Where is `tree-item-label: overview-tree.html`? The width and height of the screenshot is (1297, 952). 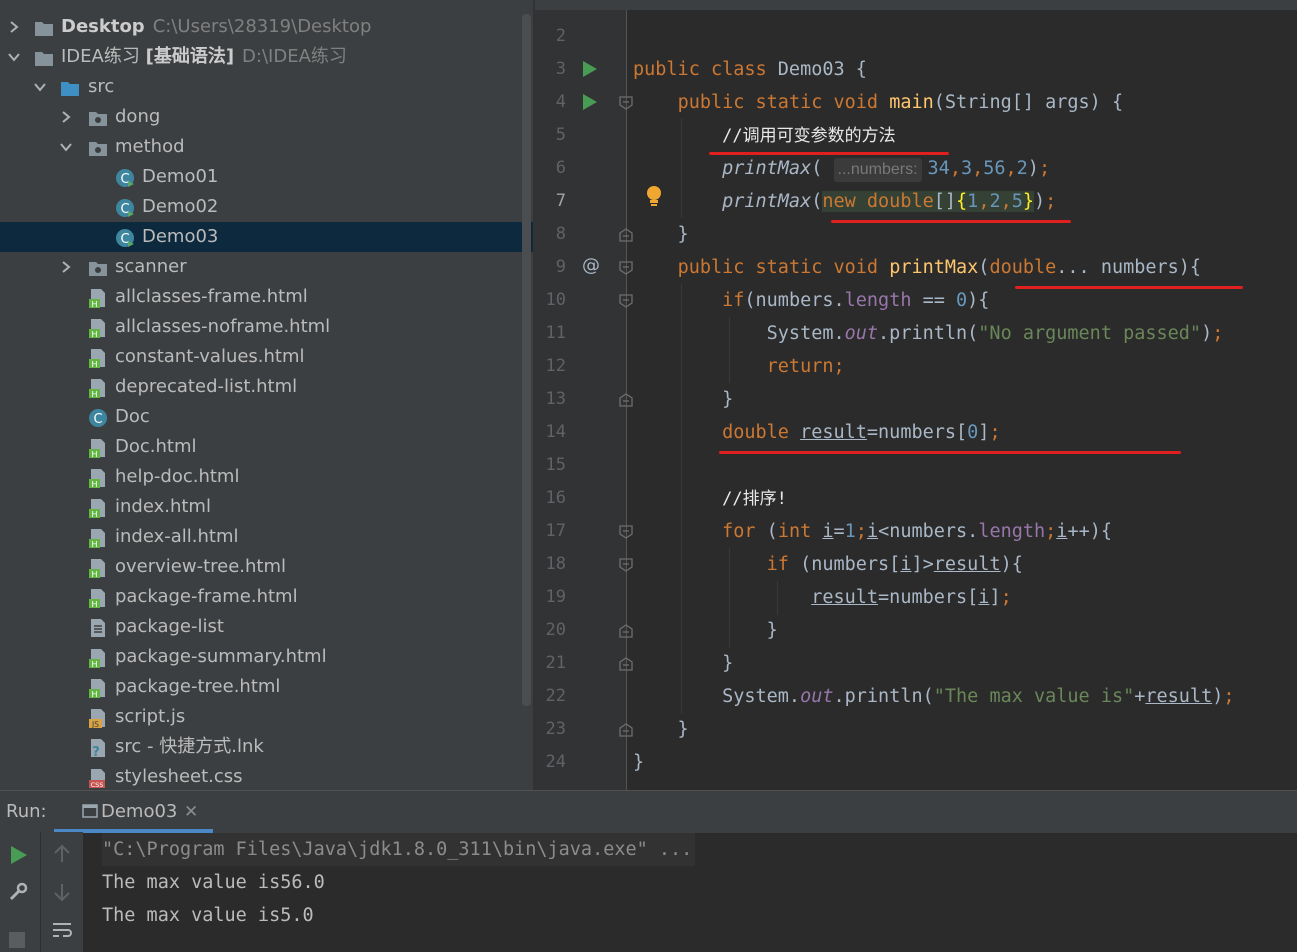 tree-item-label: overview-tree.html is located at coordinates (201, 566).